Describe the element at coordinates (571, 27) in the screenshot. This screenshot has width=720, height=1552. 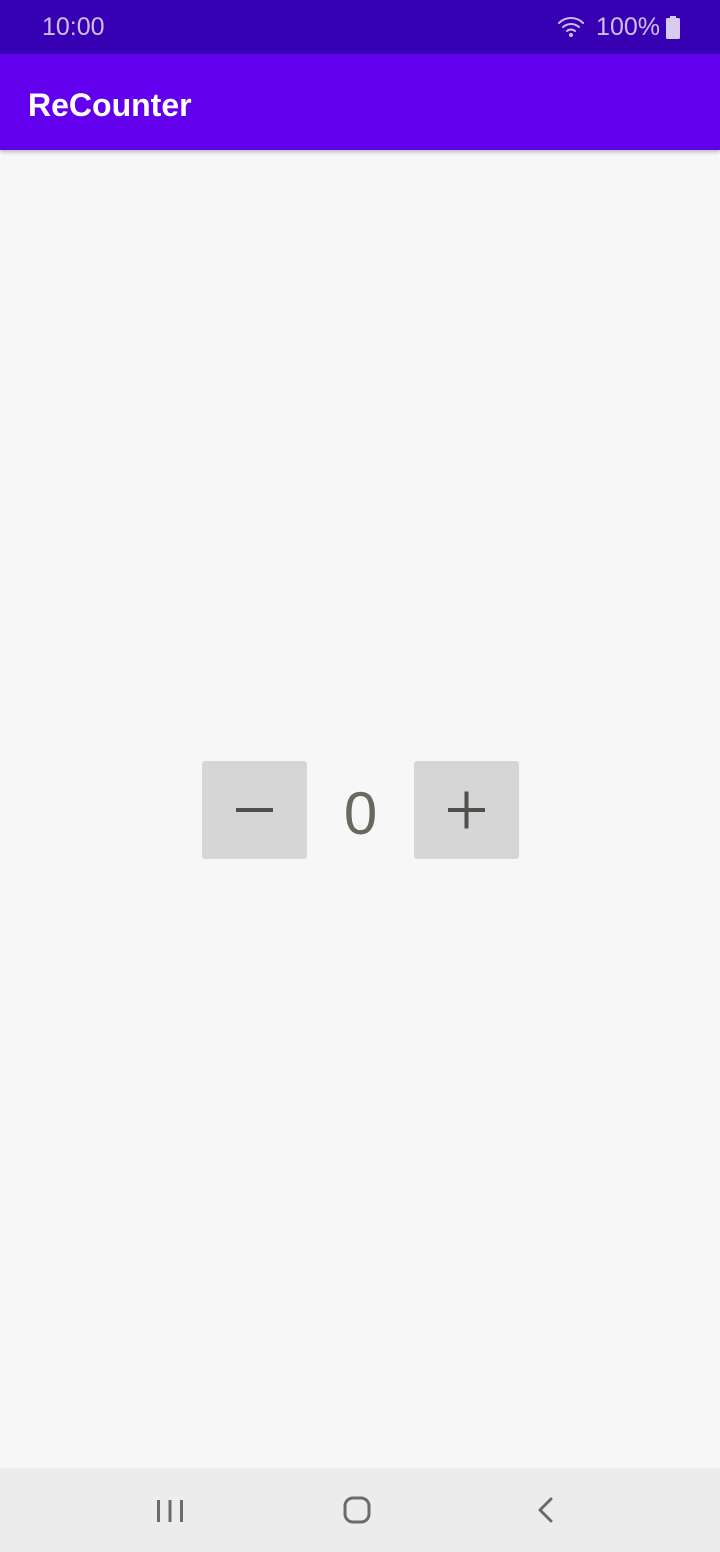
I see `wifi-icon` at that location.